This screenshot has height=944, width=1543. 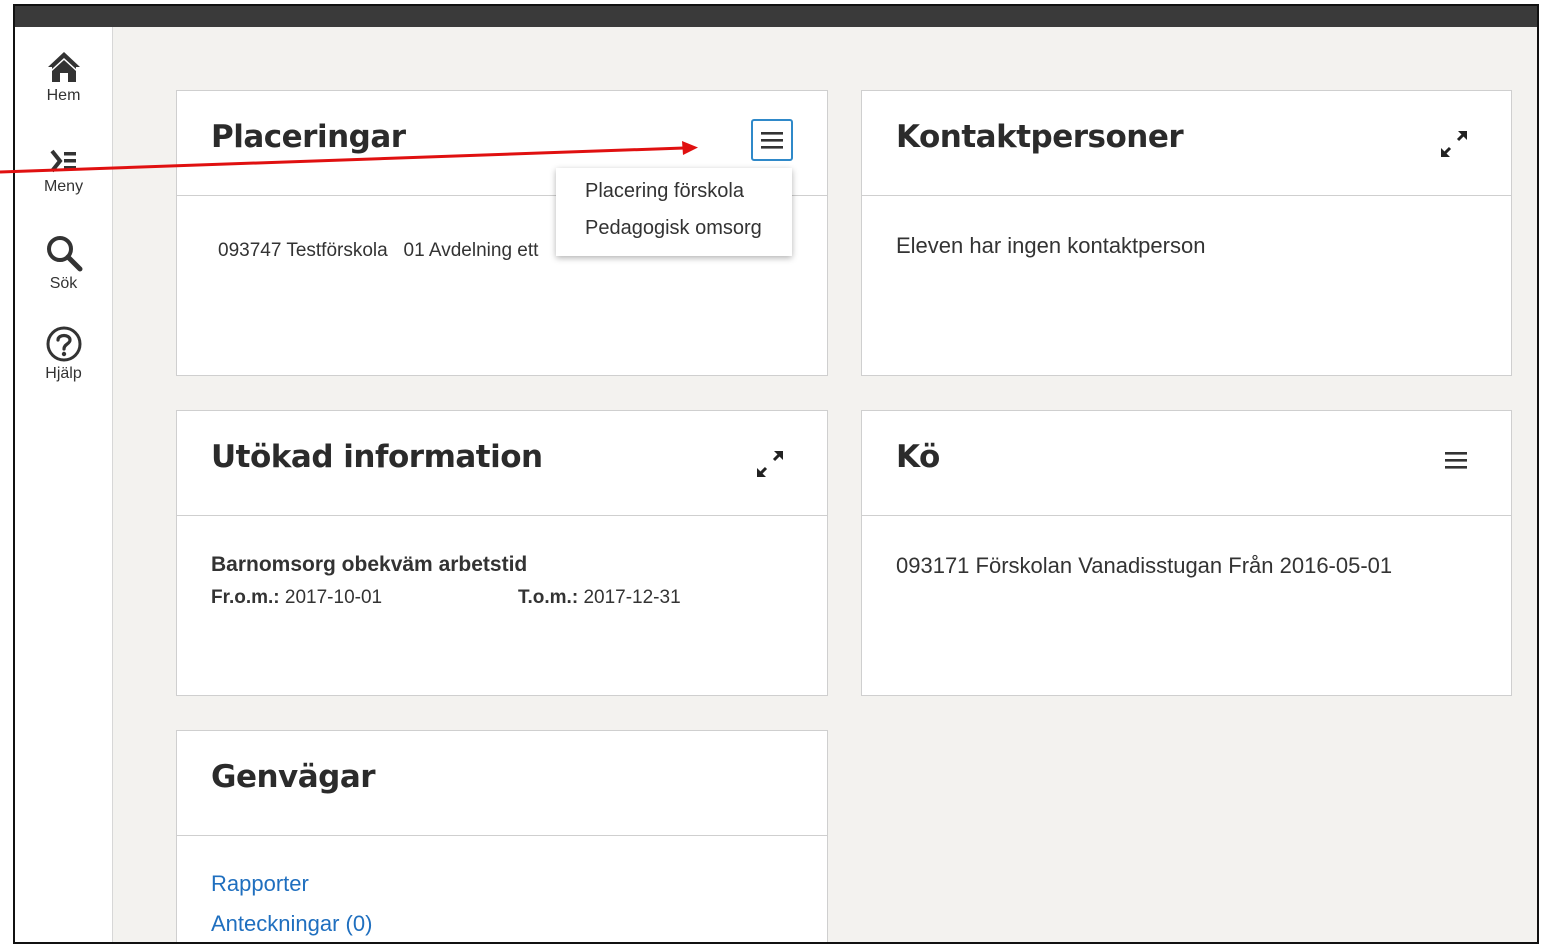 I want to click on info-heading: Barnomsorg obekväm arbetstid, so click(x=369, y=564).